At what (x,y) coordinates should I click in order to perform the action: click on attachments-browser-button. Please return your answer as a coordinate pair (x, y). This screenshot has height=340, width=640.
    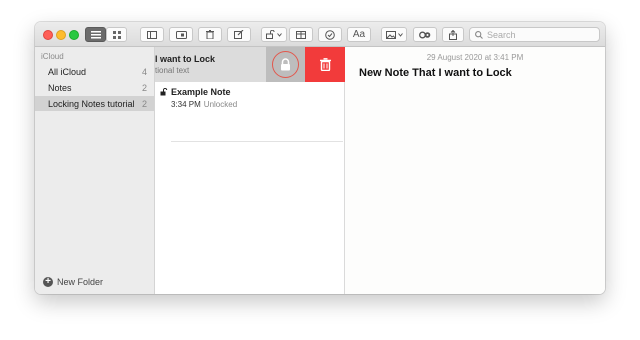
    Looking at the image, I should click on (181, 34).